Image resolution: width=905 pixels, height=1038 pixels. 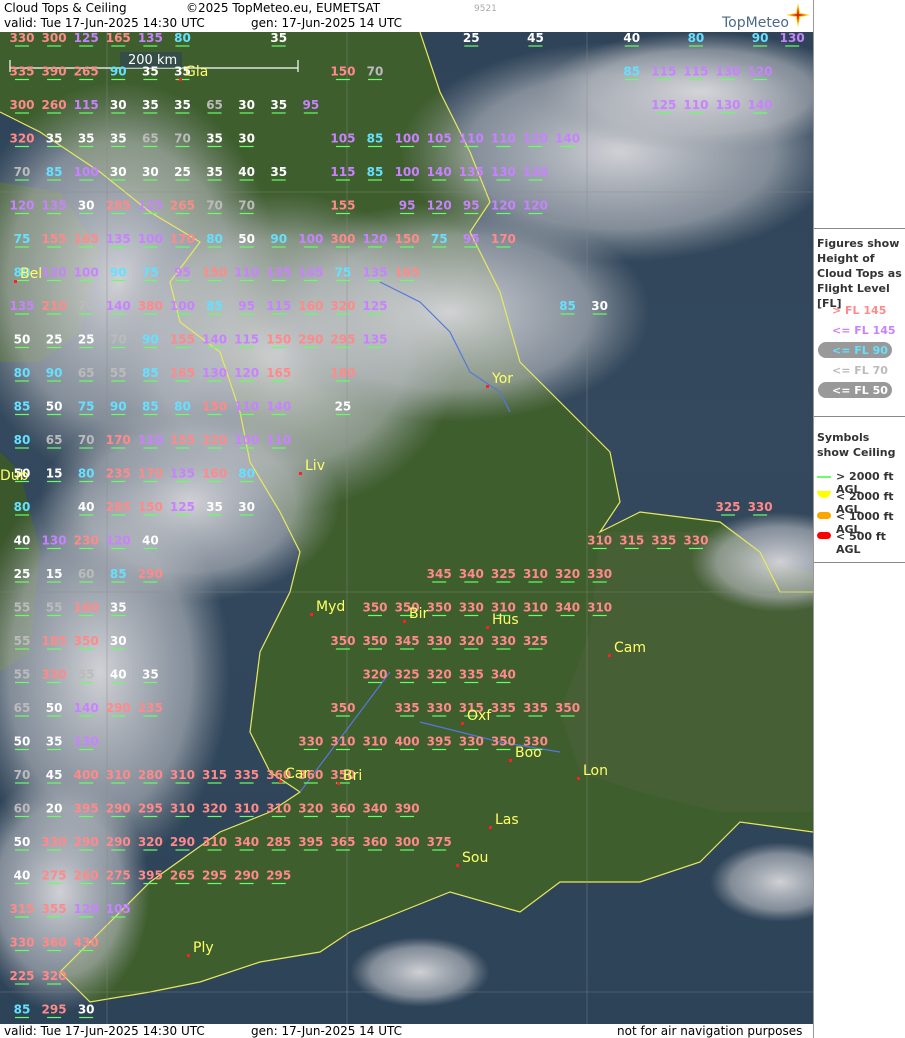 What do you see at coordinates (22, 541) in the screenshot?
I see `flight-level-label: 40` at bounding box center [22, 541].